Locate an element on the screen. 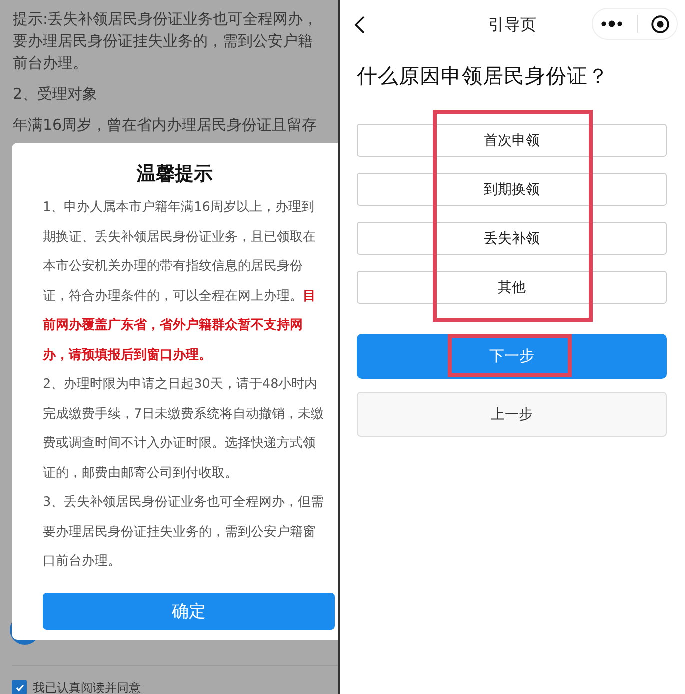  page-text: 要办理居民身份证挂失业务的，需到公安户籍 is located at coordinates (163, 41).